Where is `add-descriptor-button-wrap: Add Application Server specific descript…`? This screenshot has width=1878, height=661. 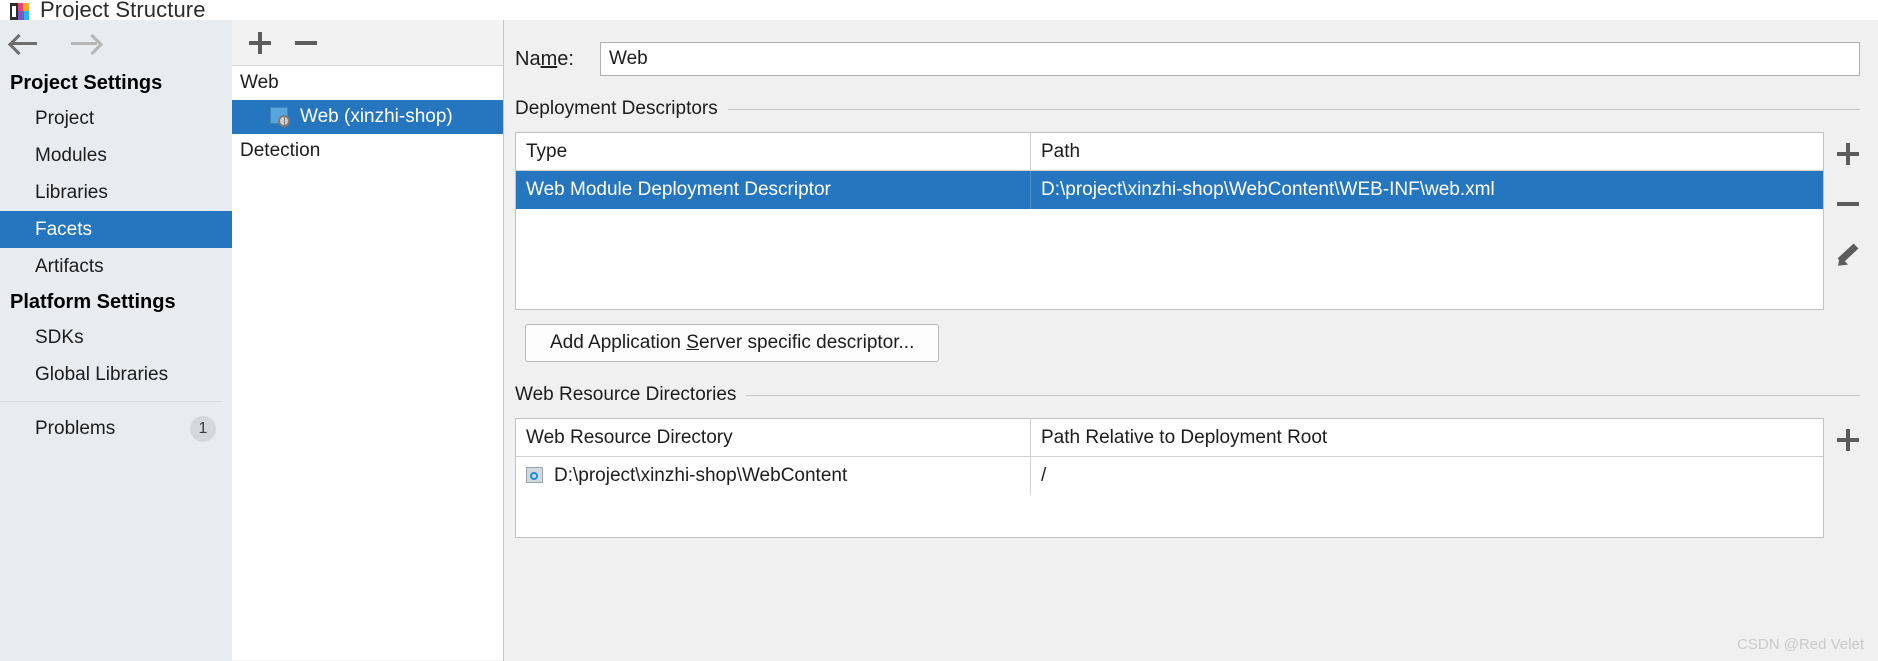 add-descriptor-button-wrap: Add Application Server specific descript… is located at coordinates (1201, 343).